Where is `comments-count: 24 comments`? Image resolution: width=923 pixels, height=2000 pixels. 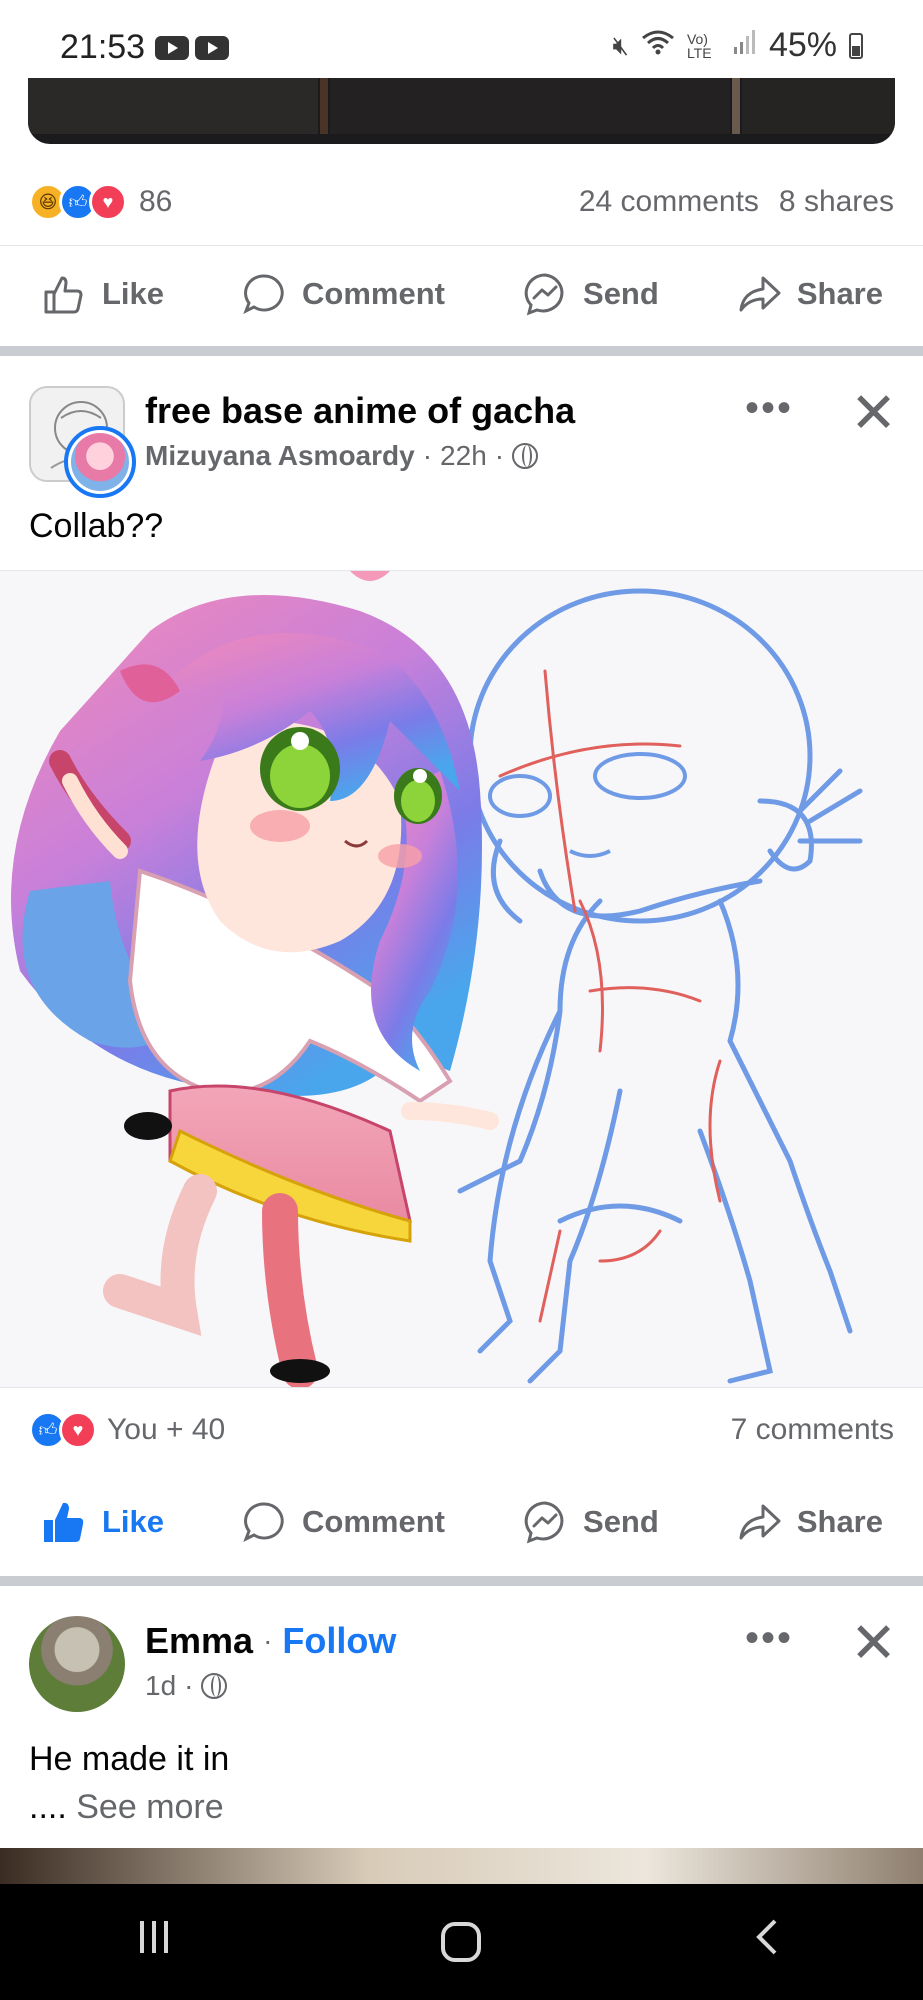
comments-count: 24 comments is located at coordinates (669, 202).